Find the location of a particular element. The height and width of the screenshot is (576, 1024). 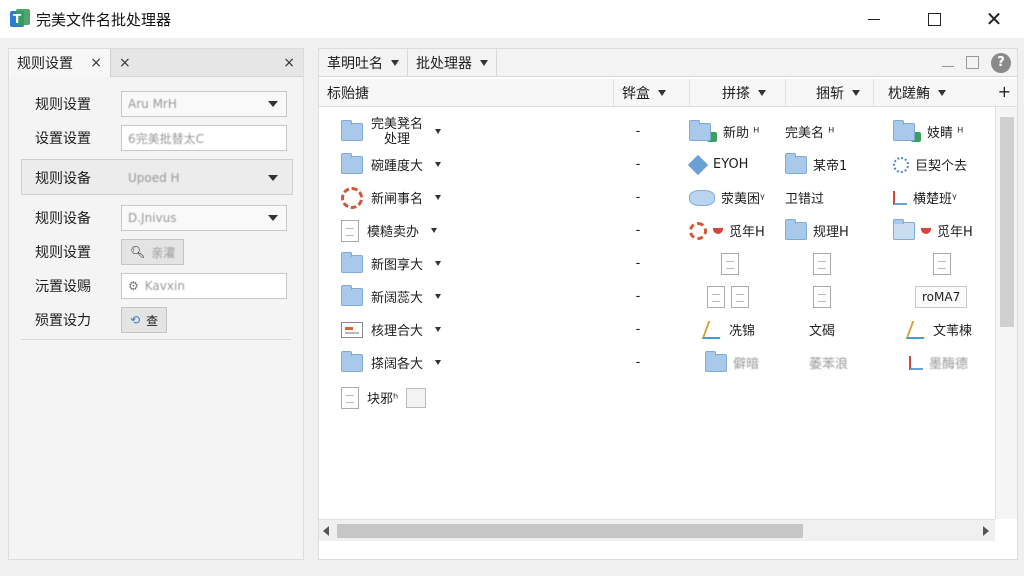

scroll-left-icon is located at coordinates (326, 531).